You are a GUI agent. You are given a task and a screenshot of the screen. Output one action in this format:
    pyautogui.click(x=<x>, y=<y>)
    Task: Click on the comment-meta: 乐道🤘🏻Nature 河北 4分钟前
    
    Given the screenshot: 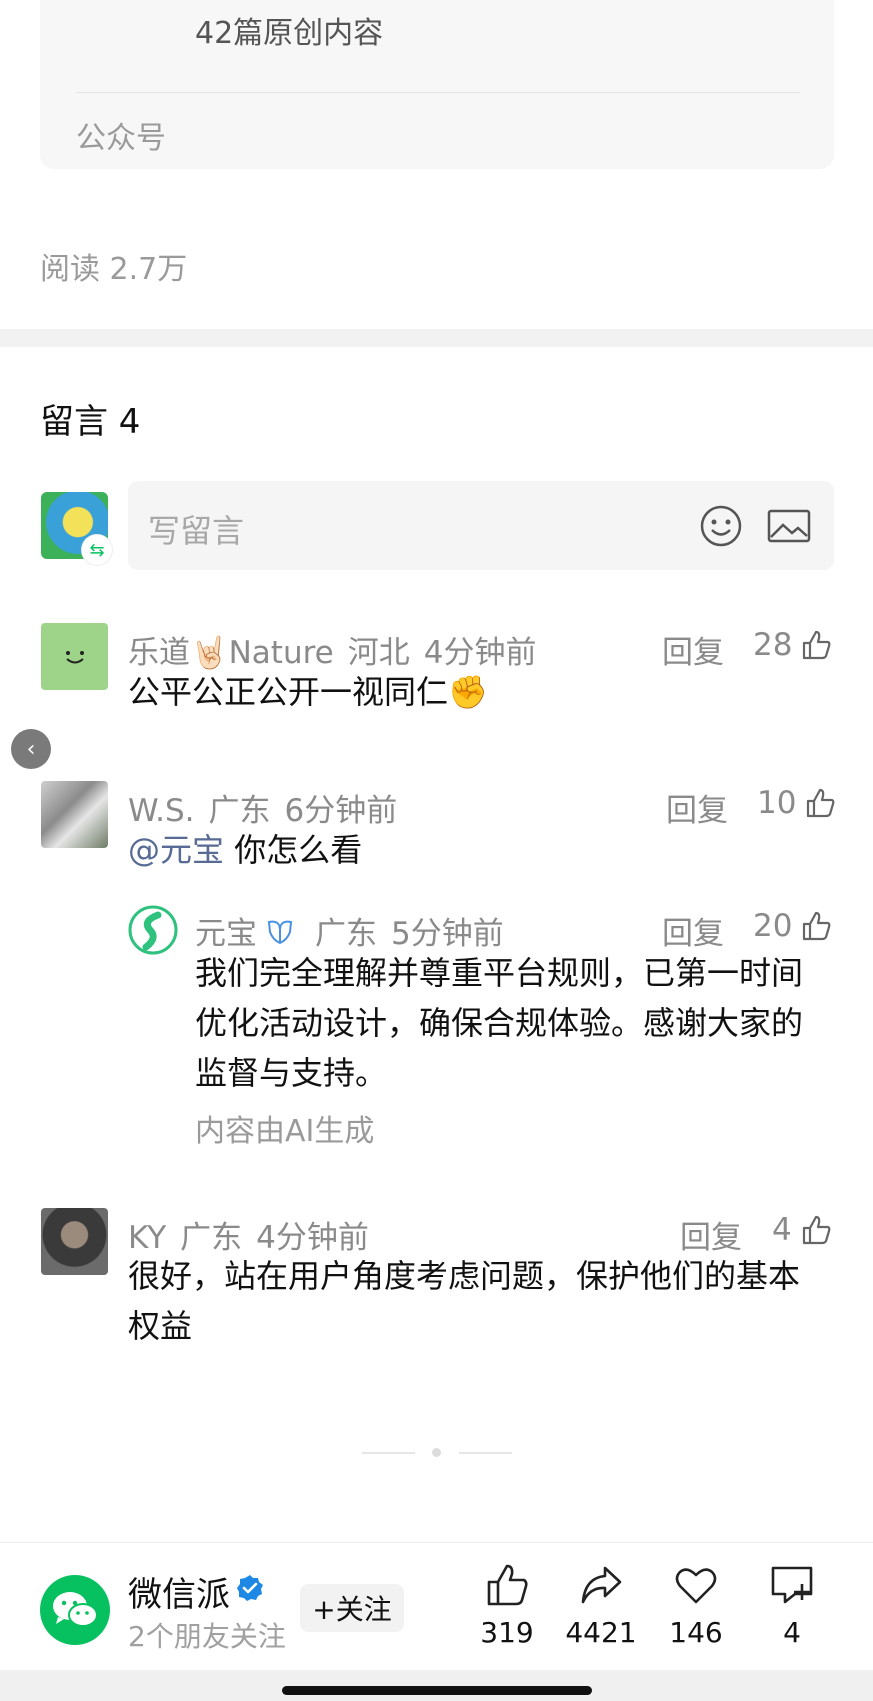 What is the action you would take?
    pyautogui.click(x=339, y=649)
    